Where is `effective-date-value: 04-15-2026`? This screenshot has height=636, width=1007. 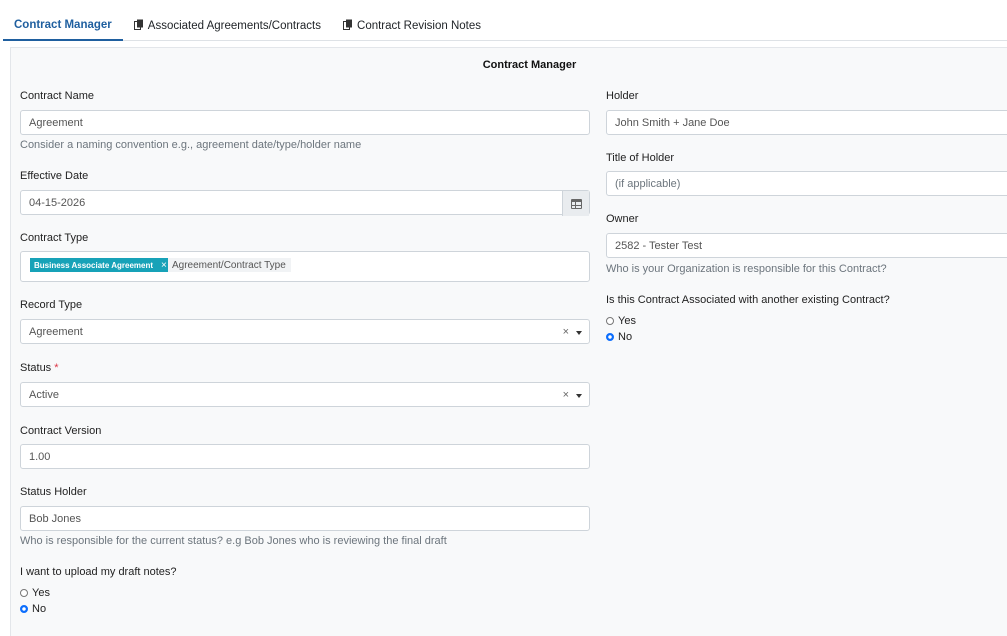
effective-date-value: 04-15-2026 is located at coordinates (57, 202).